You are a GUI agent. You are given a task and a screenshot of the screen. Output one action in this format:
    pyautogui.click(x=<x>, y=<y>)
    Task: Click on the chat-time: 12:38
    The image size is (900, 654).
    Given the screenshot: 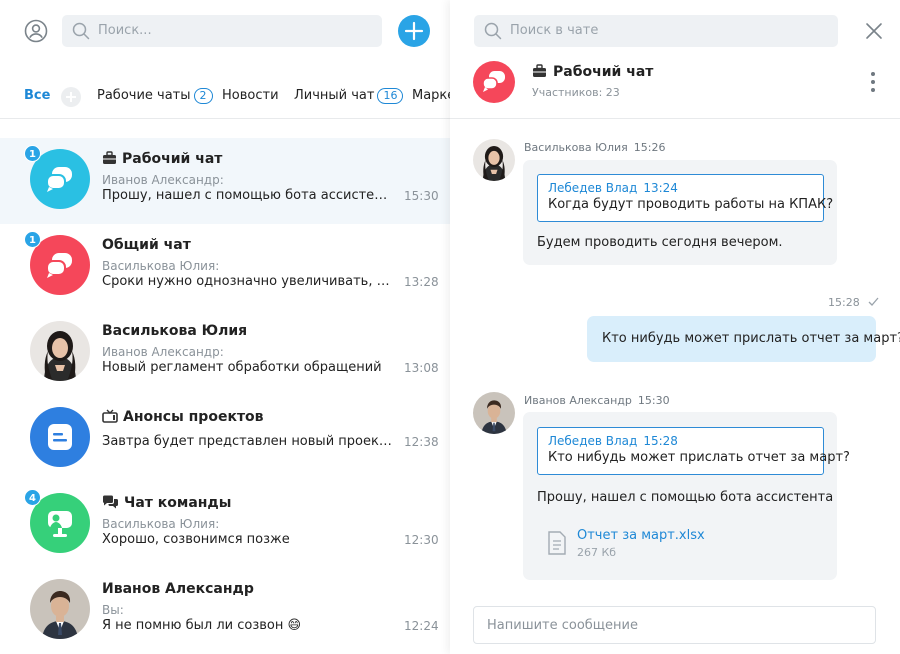 What is the action you would take?
    pyautogui.click(x=421, y=442)
    